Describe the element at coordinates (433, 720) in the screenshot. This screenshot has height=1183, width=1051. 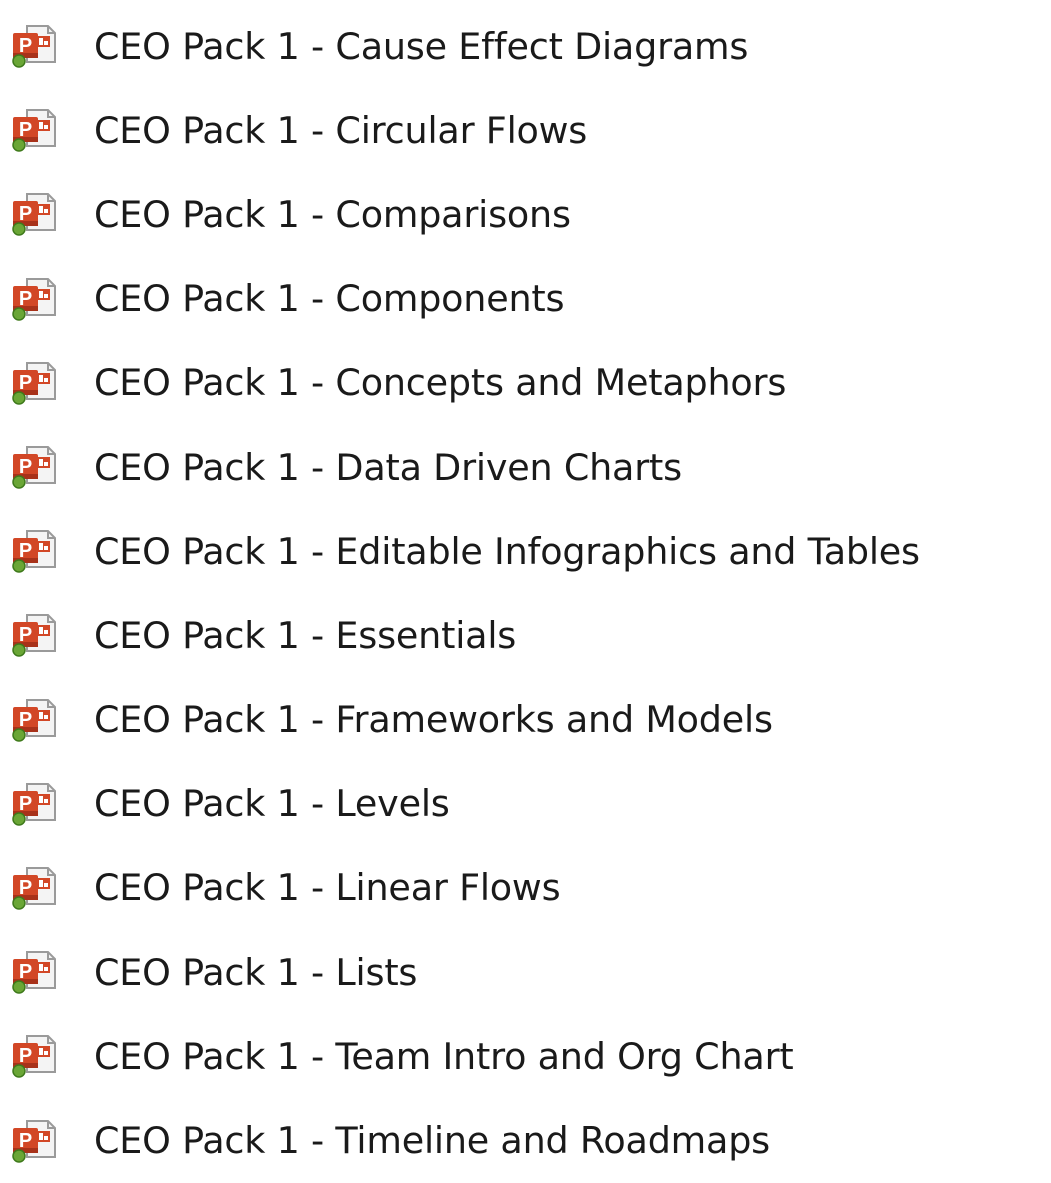
I see `file-name: CEO Pack 1 - Frameworks and Models` at that location.